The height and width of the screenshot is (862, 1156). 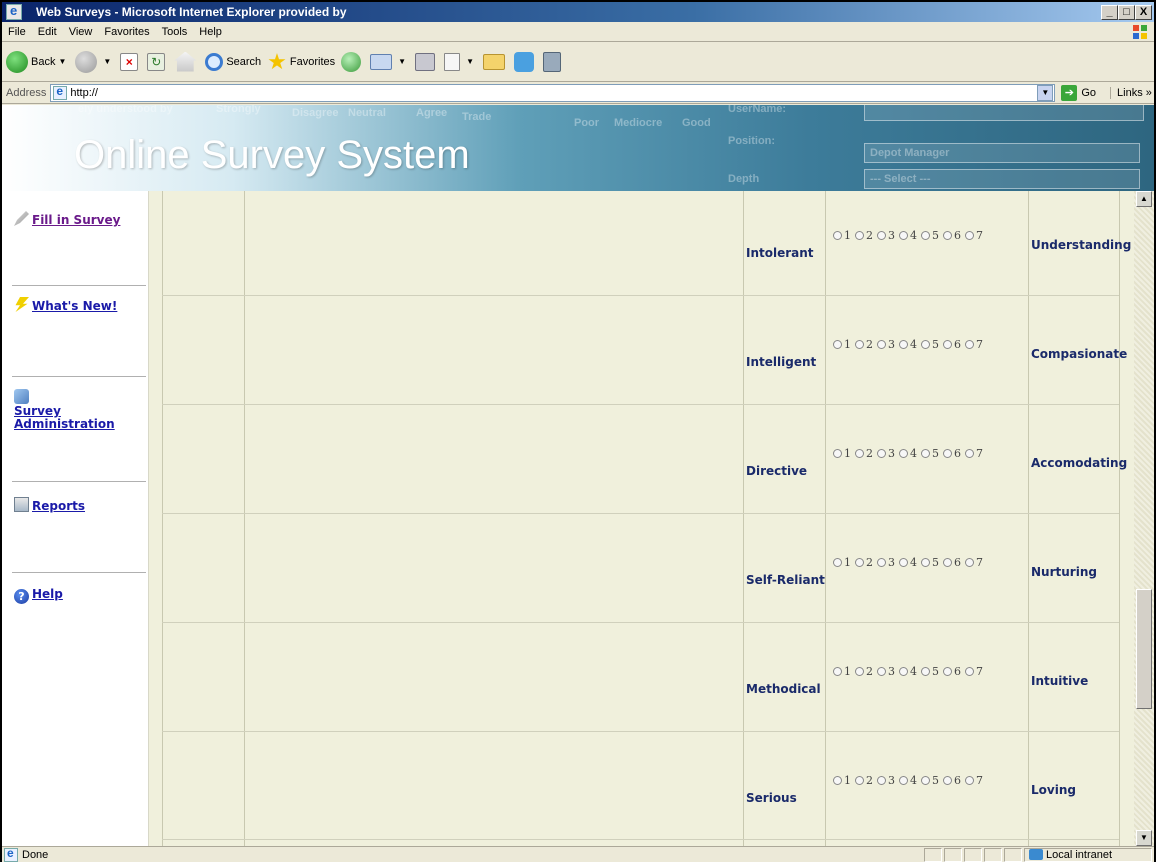 What do you see at coordinates (1140, 32) in the screenshot?
I see `windows-logo-icon` at bounding box center [1140, 32].